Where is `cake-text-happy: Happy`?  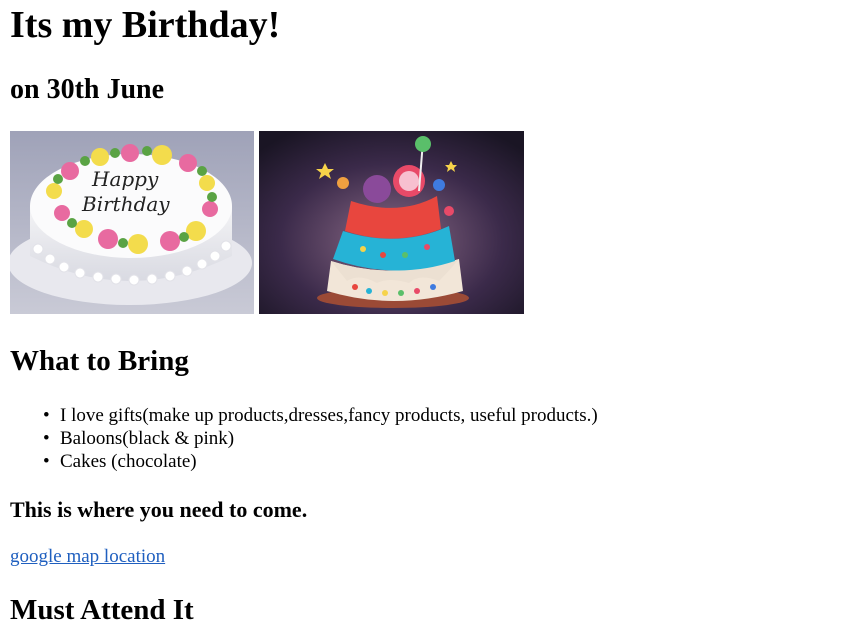 cake-text-happy: Happy is located at coordinates (125, 179).